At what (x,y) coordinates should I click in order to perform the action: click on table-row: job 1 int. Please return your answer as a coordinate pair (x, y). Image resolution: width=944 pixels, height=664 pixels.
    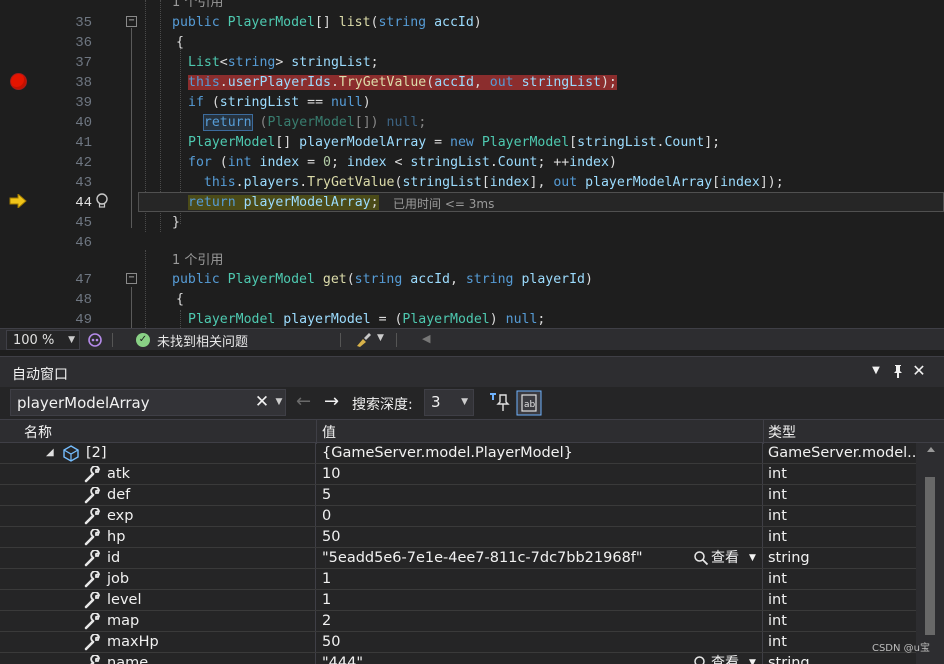
    Looking at the image, I should click on (458, 579).